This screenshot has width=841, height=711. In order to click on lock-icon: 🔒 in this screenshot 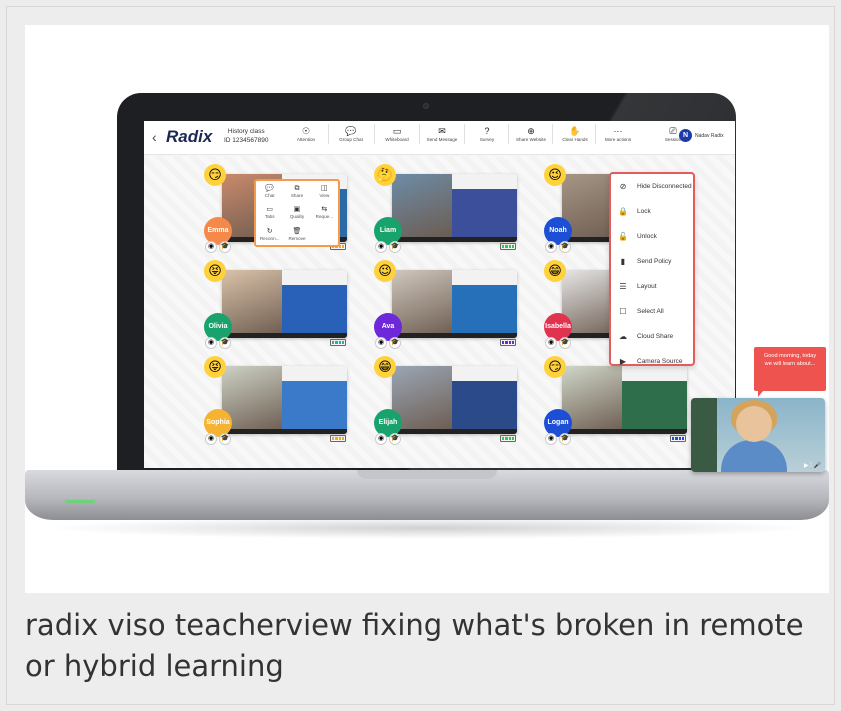, I will do `click(623, 211)`.